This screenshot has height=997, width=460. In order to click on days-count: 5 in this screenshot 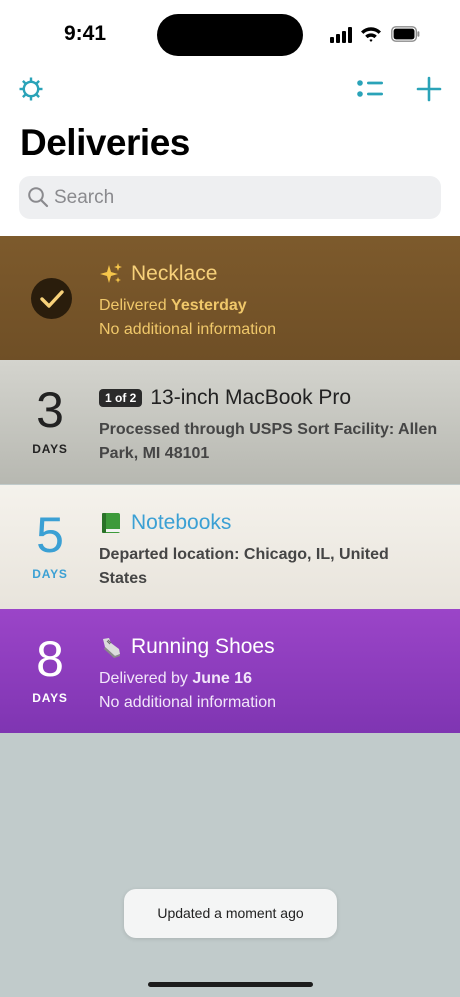, I will do `click(50, 535)`.